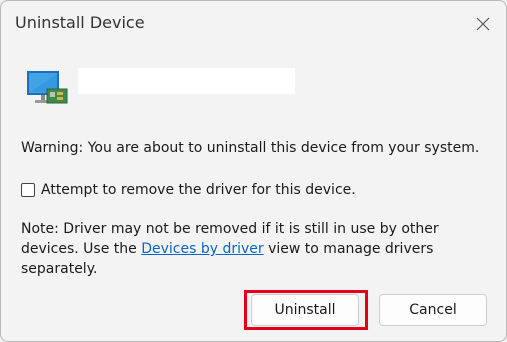 The width and height of the screenshot is (507, 342). I want to click on close-icon, so click(483, 24).